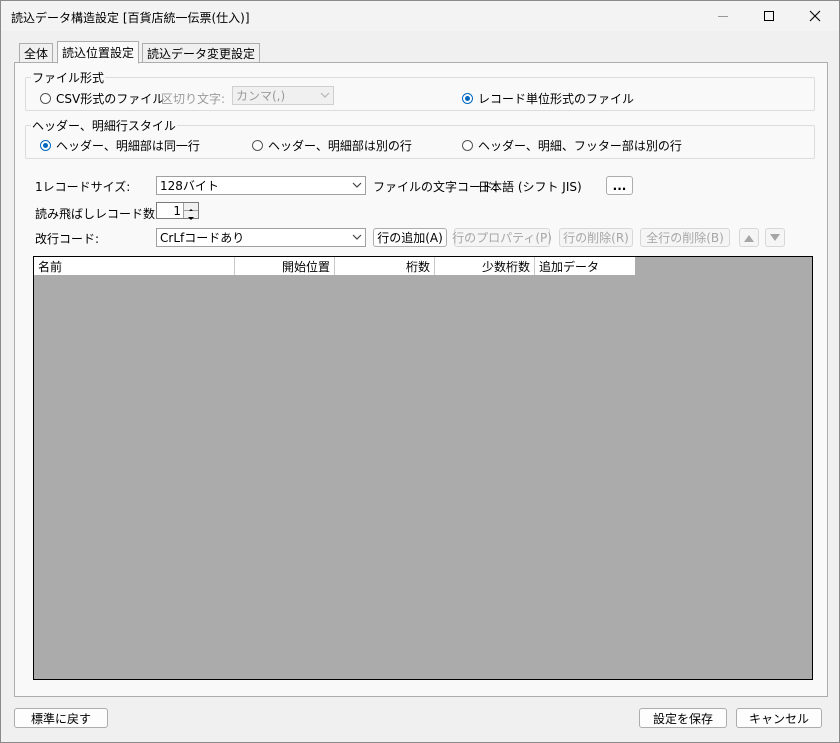 Image resolution: width=840 pixels, height=743 pixels. I want to click on row-properties-label: 行のプロパティ(P), so click(502, 238).